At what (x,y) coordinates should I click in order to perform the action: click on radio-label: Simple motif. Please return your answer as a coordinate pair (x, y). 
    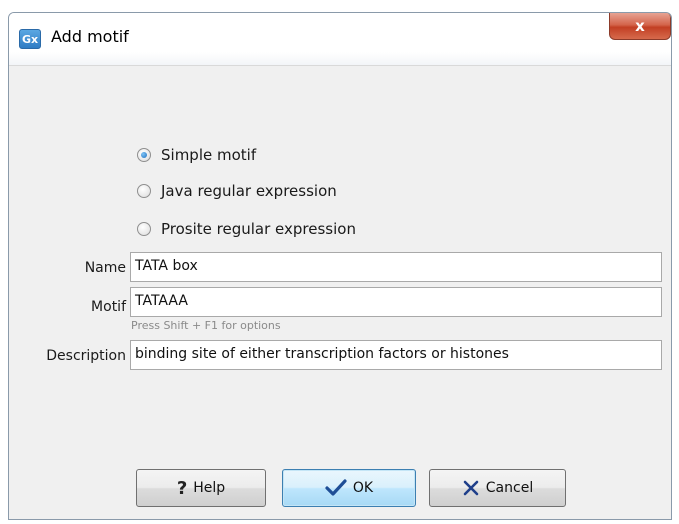
    Looking at the image, I should click on (209, 155).